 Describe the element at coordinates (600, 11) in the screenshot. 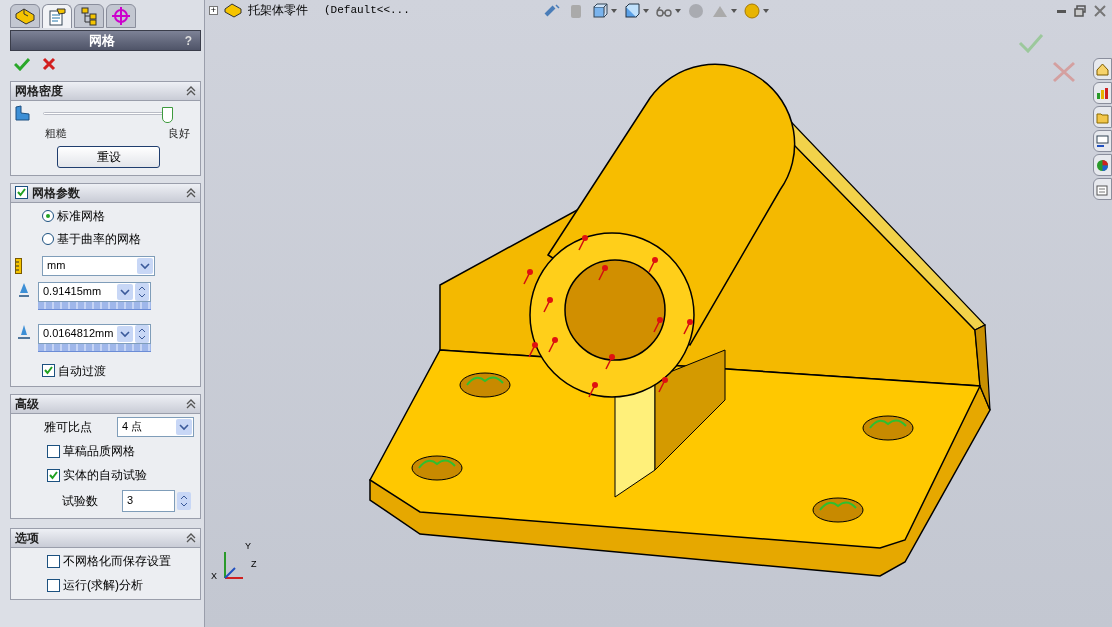

I see `view-orientation-icon` at that location.